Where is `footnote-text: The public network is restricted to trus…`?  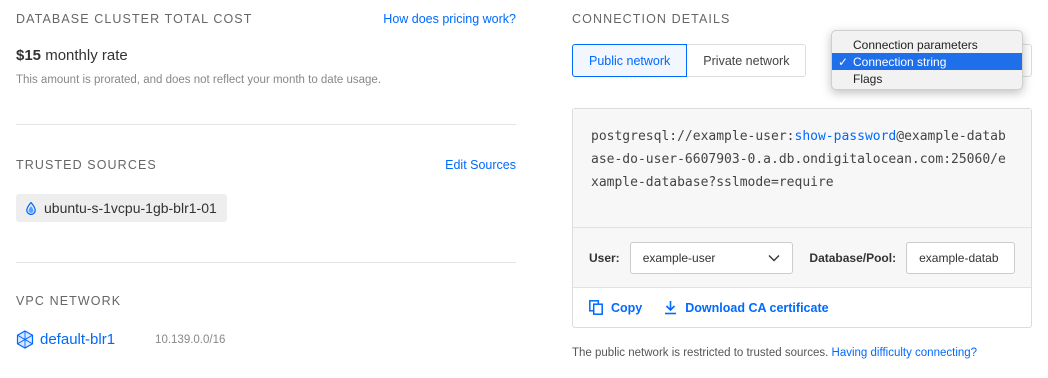 footnote-text: The public network is restricted to trus… is located at coordinates (700, 353).